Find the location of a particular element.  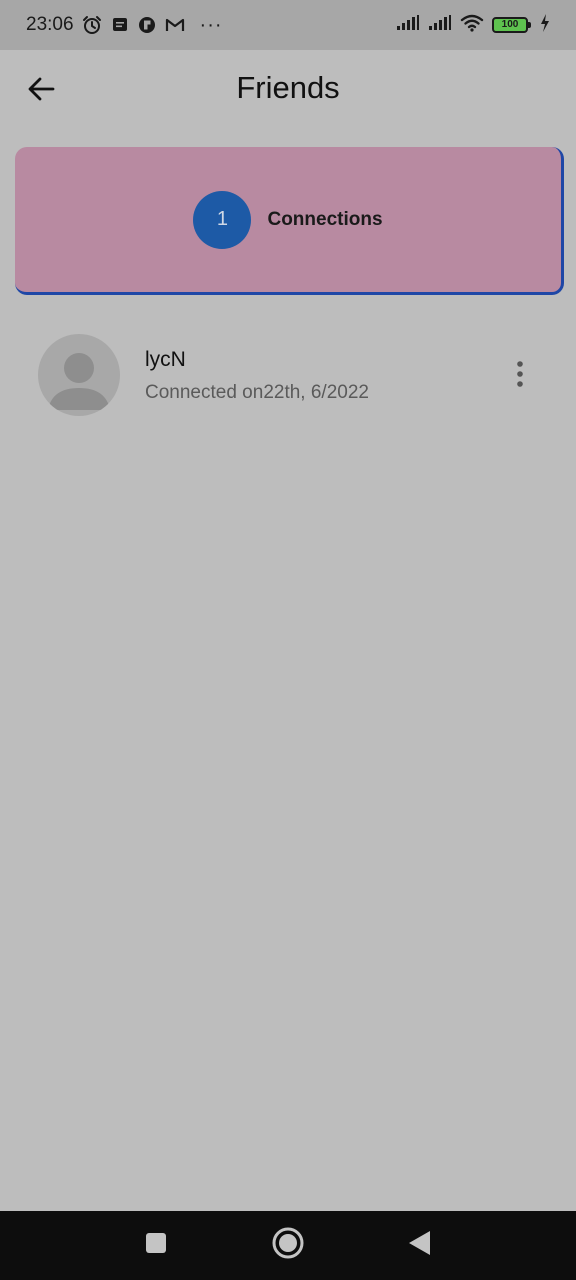

battery-level: 100 is located at coordinates (510, 24).